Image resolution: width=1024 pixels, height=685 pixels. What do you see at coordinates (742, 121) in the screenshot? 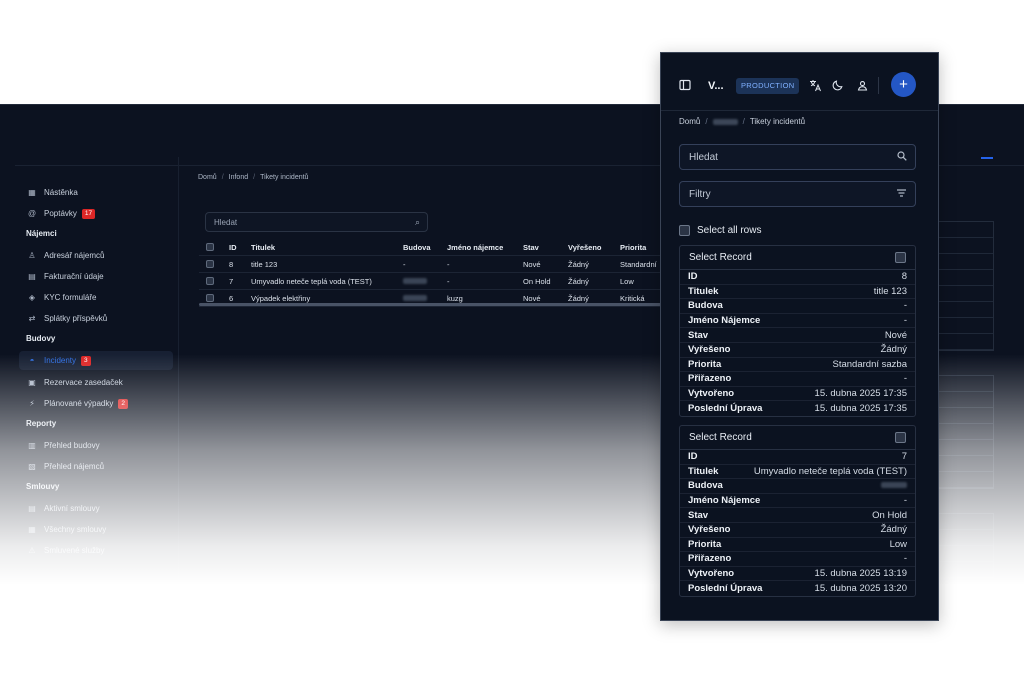
I see `mobile-breadcrumb: Domů / / Tikety incidentů` at bounding box center [742, 121].